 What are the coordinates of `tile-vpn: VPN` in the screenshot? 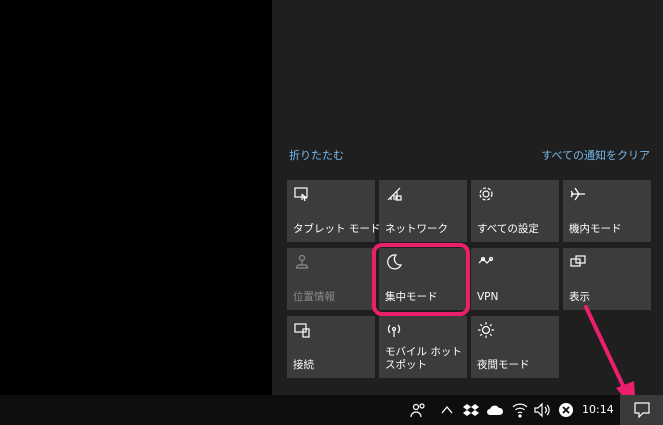 It's located at (515, 279).